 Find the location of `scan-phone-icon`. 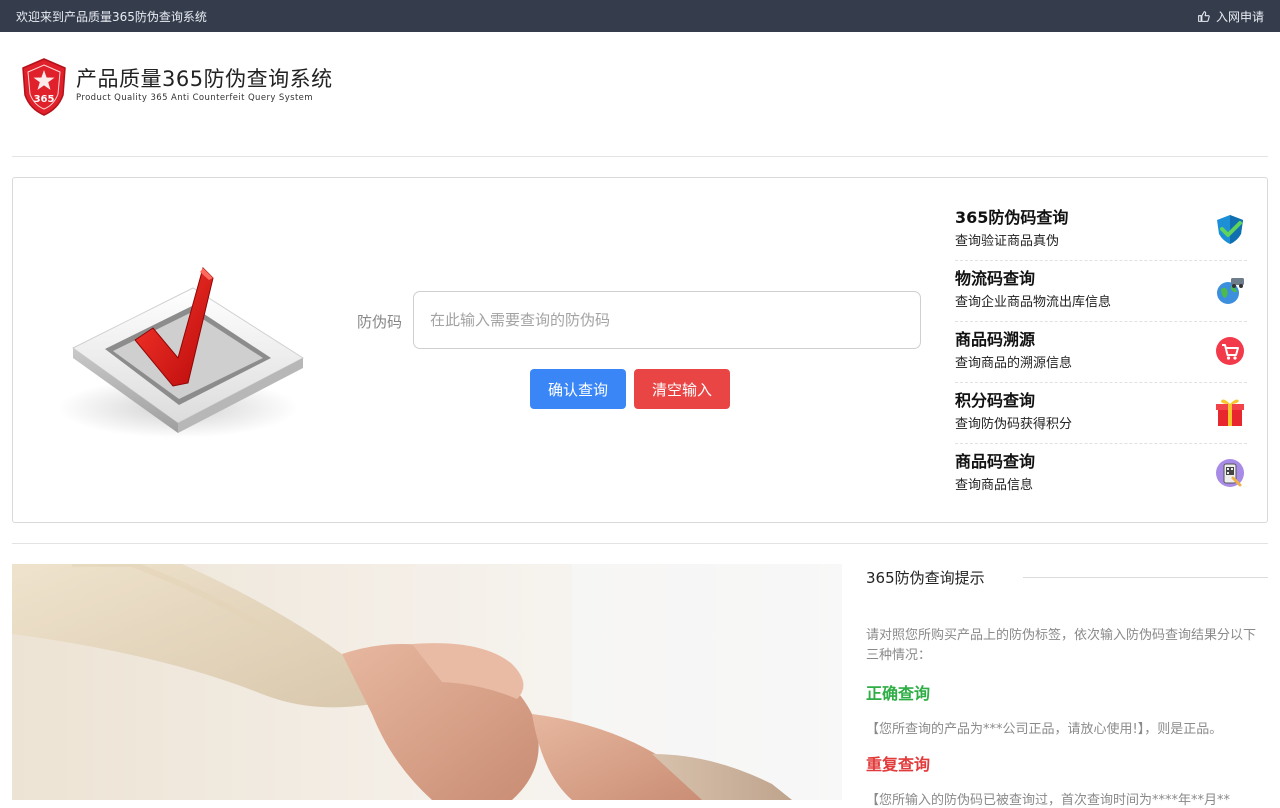

scan-phone-icon is located at coordinates (1230, 473).